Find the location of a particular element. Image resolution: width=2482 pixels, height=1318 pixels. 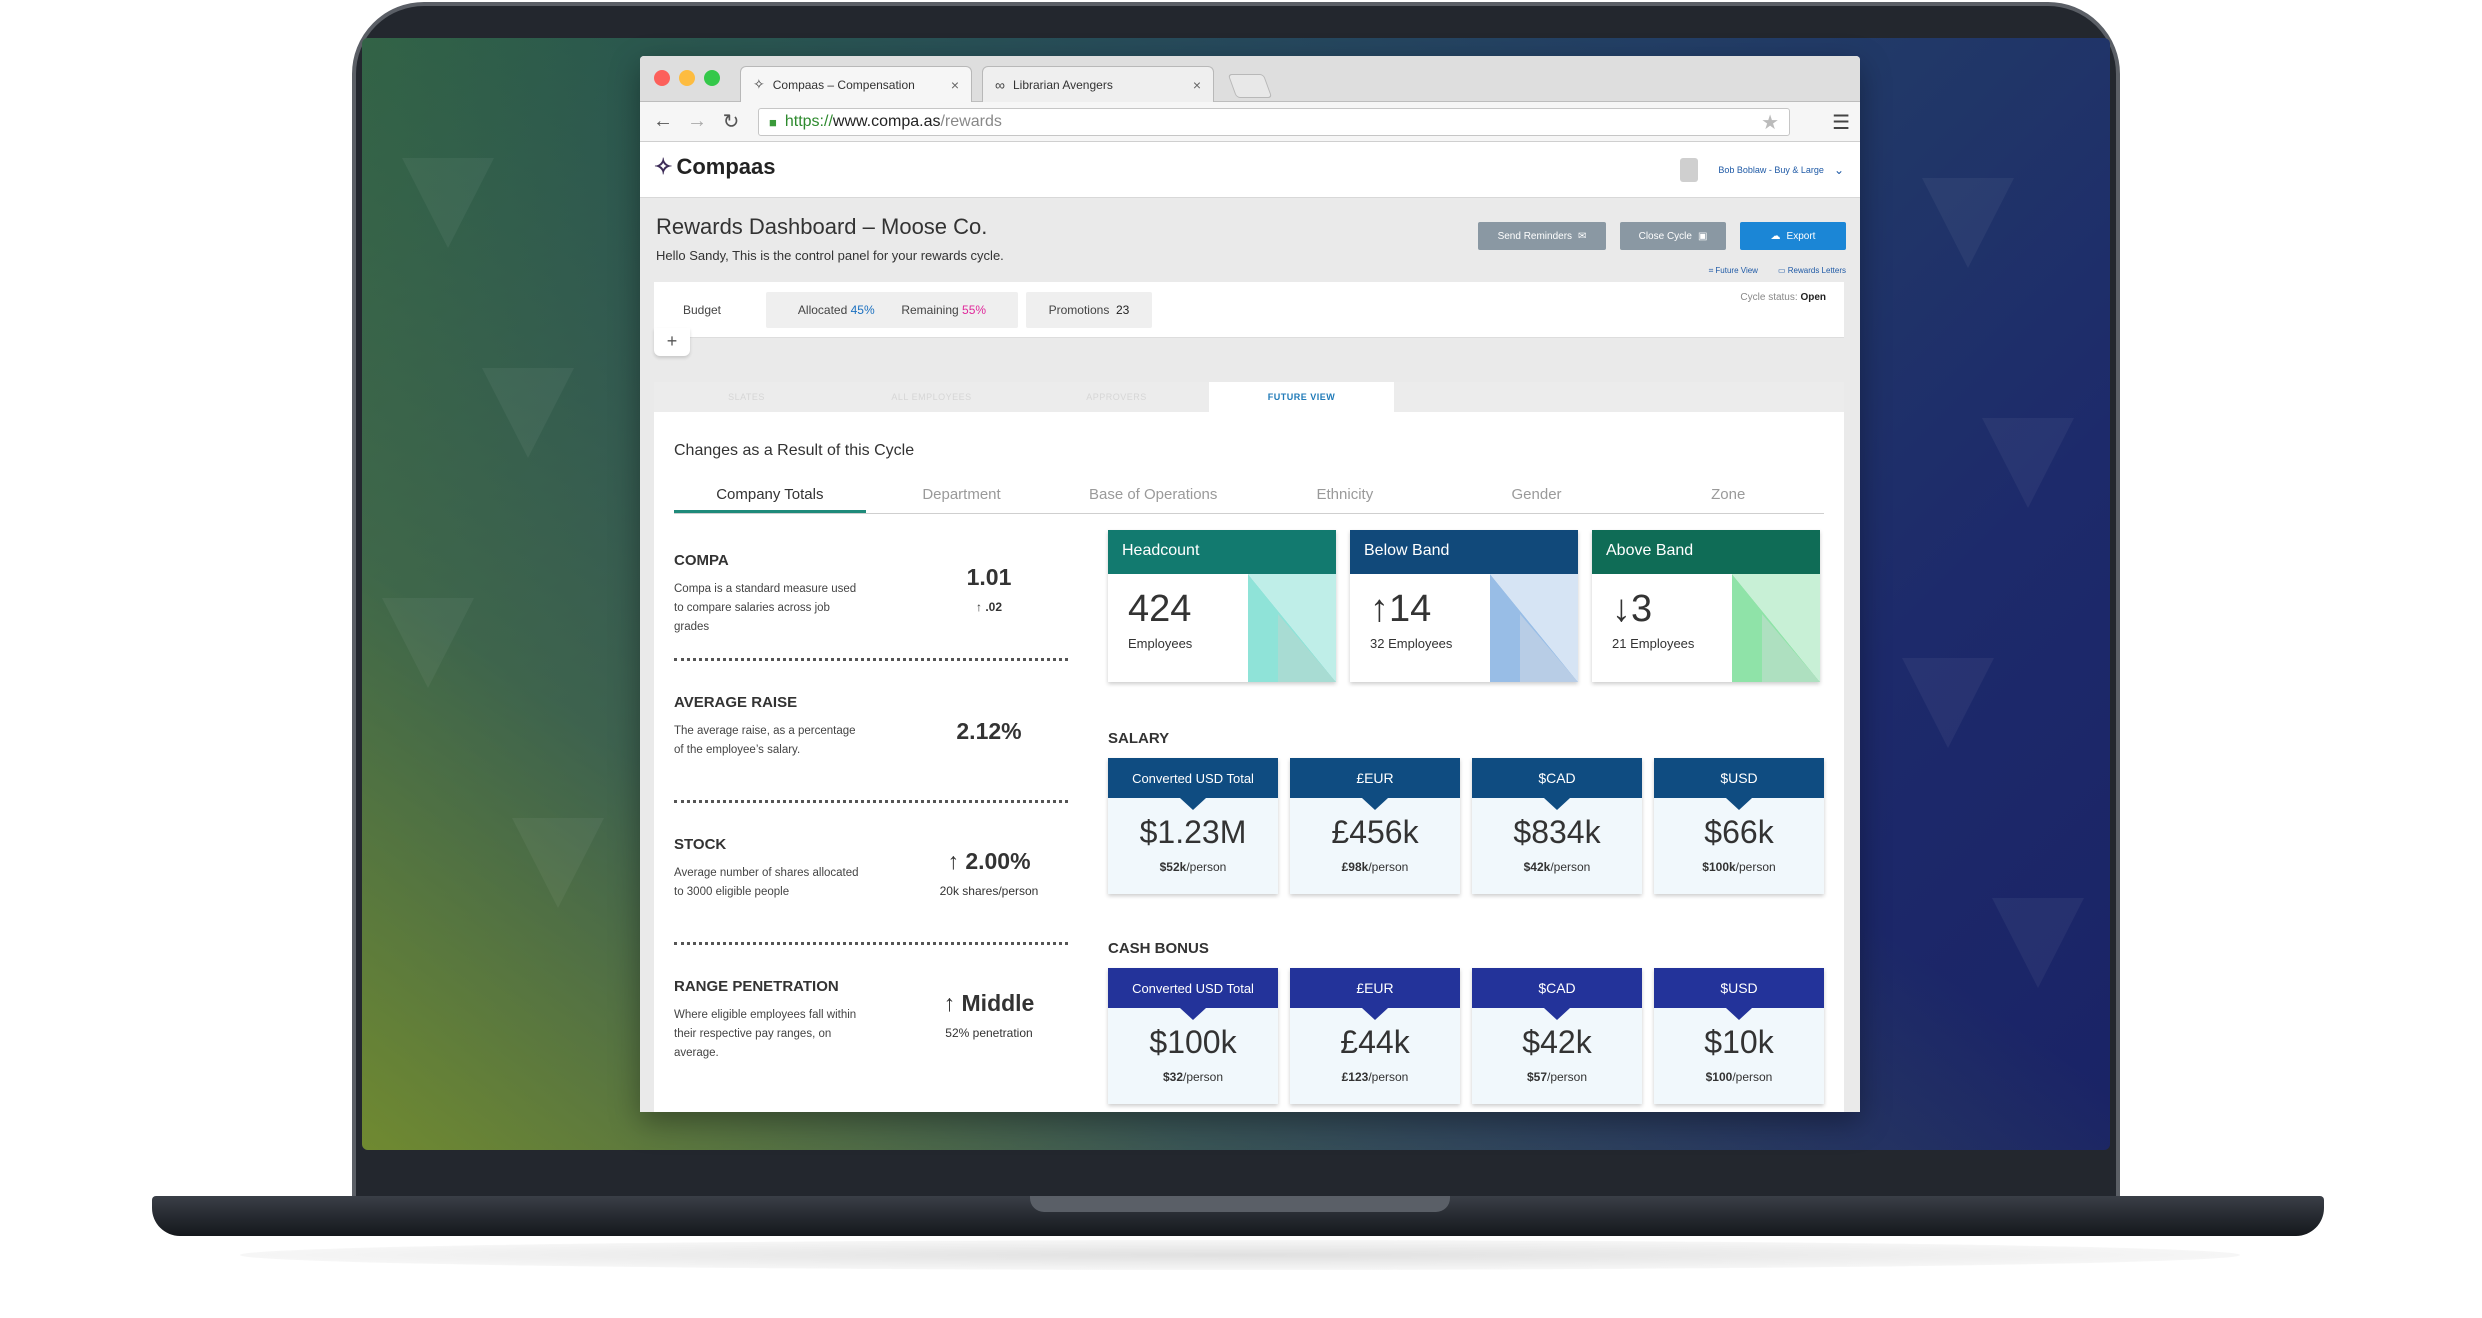

below-band-label: 32 Employees is located at coordinates (1411, 643).